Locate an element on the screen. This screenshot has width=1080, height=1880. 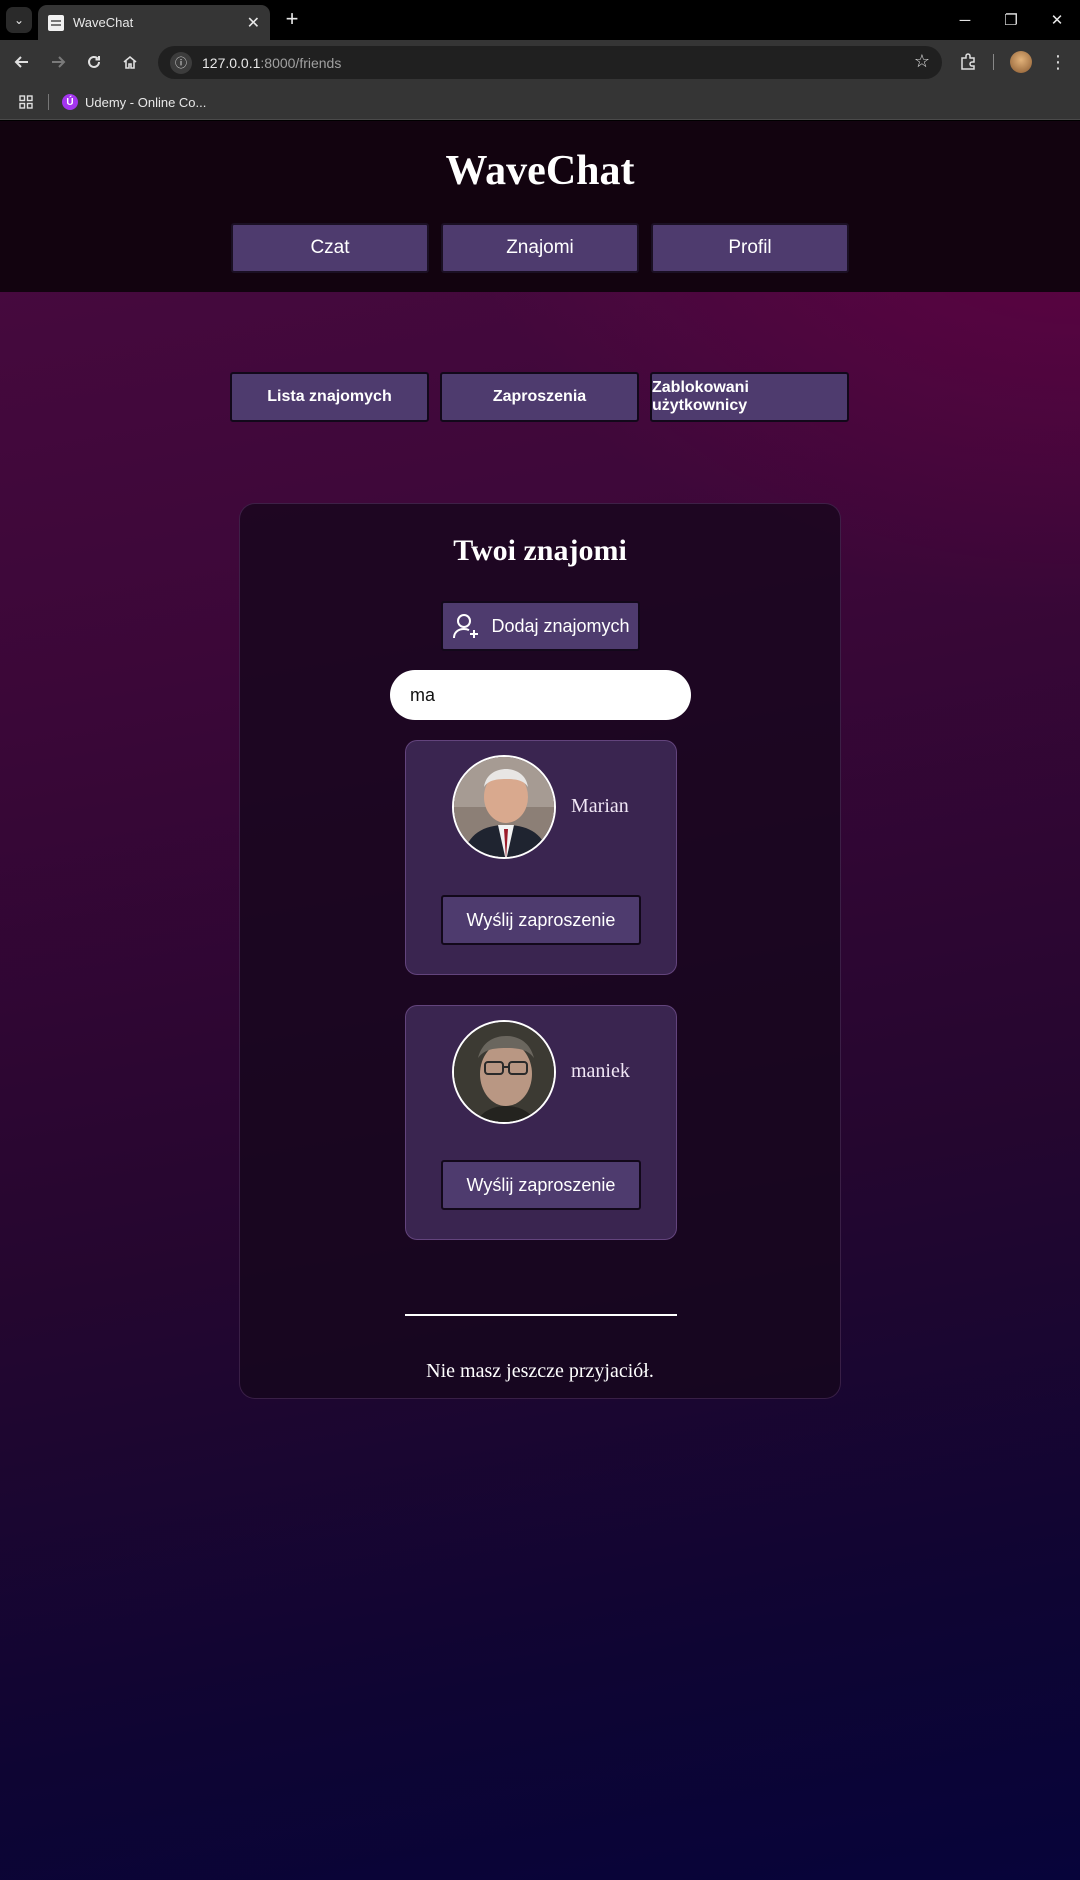
home-icon is located at coordinates (130, 62).